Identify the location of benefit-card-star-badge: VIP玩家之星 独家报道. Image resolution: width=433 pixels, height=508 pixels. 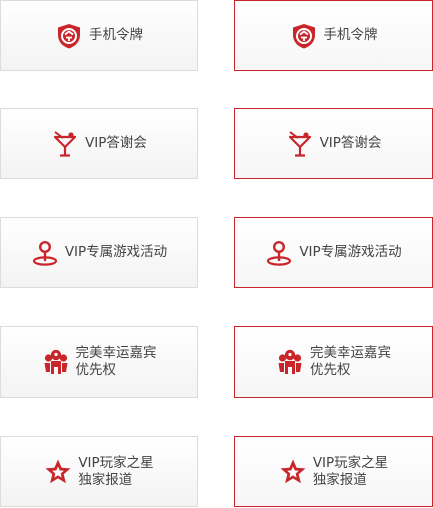
(99, 471).